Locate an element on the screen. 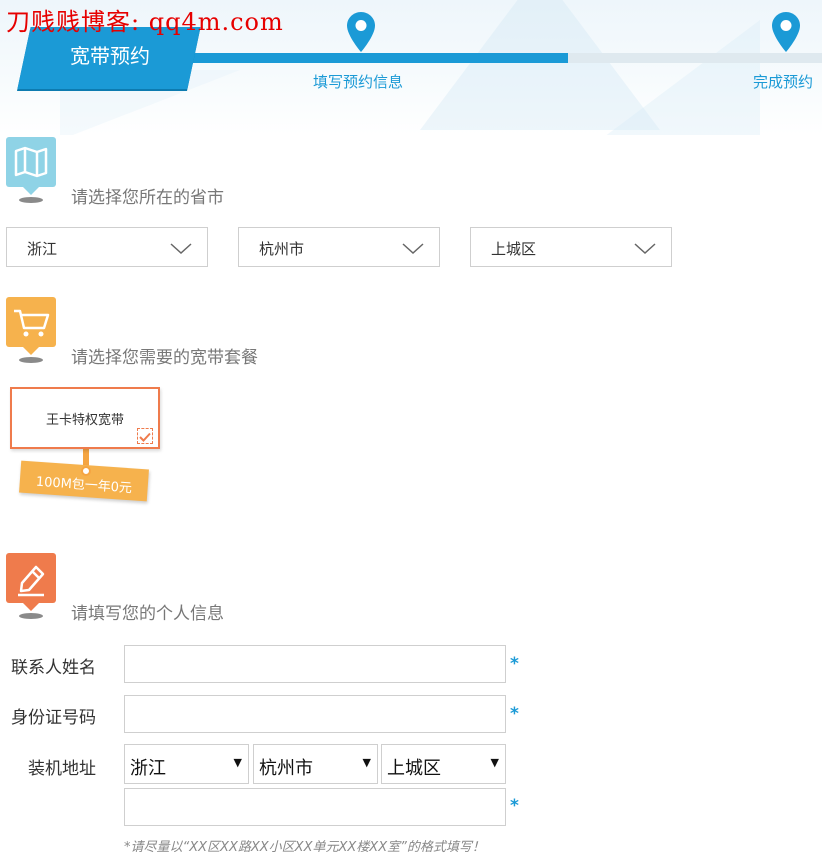 This screenshot has width=822, height=865. page-title: 宽带预约 is located at coordinates (110, 56).